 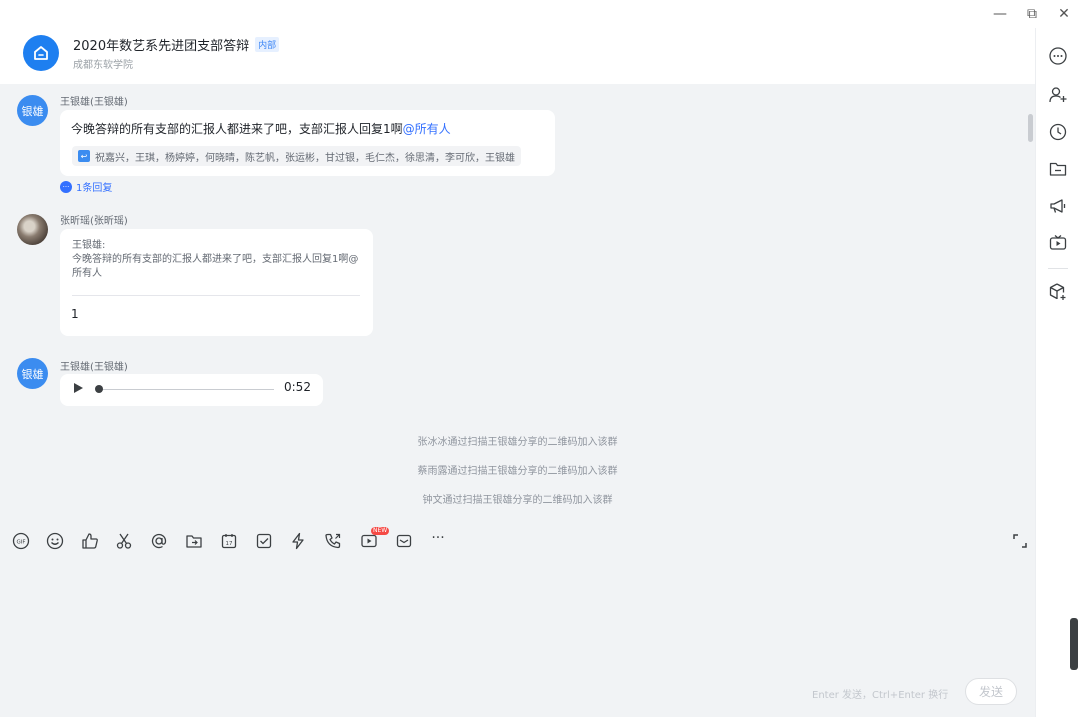 What do you see at coordinates (1074, 644) in the screenshot?
I see `edge-drag-handle` at bounding box center [1074, 644].